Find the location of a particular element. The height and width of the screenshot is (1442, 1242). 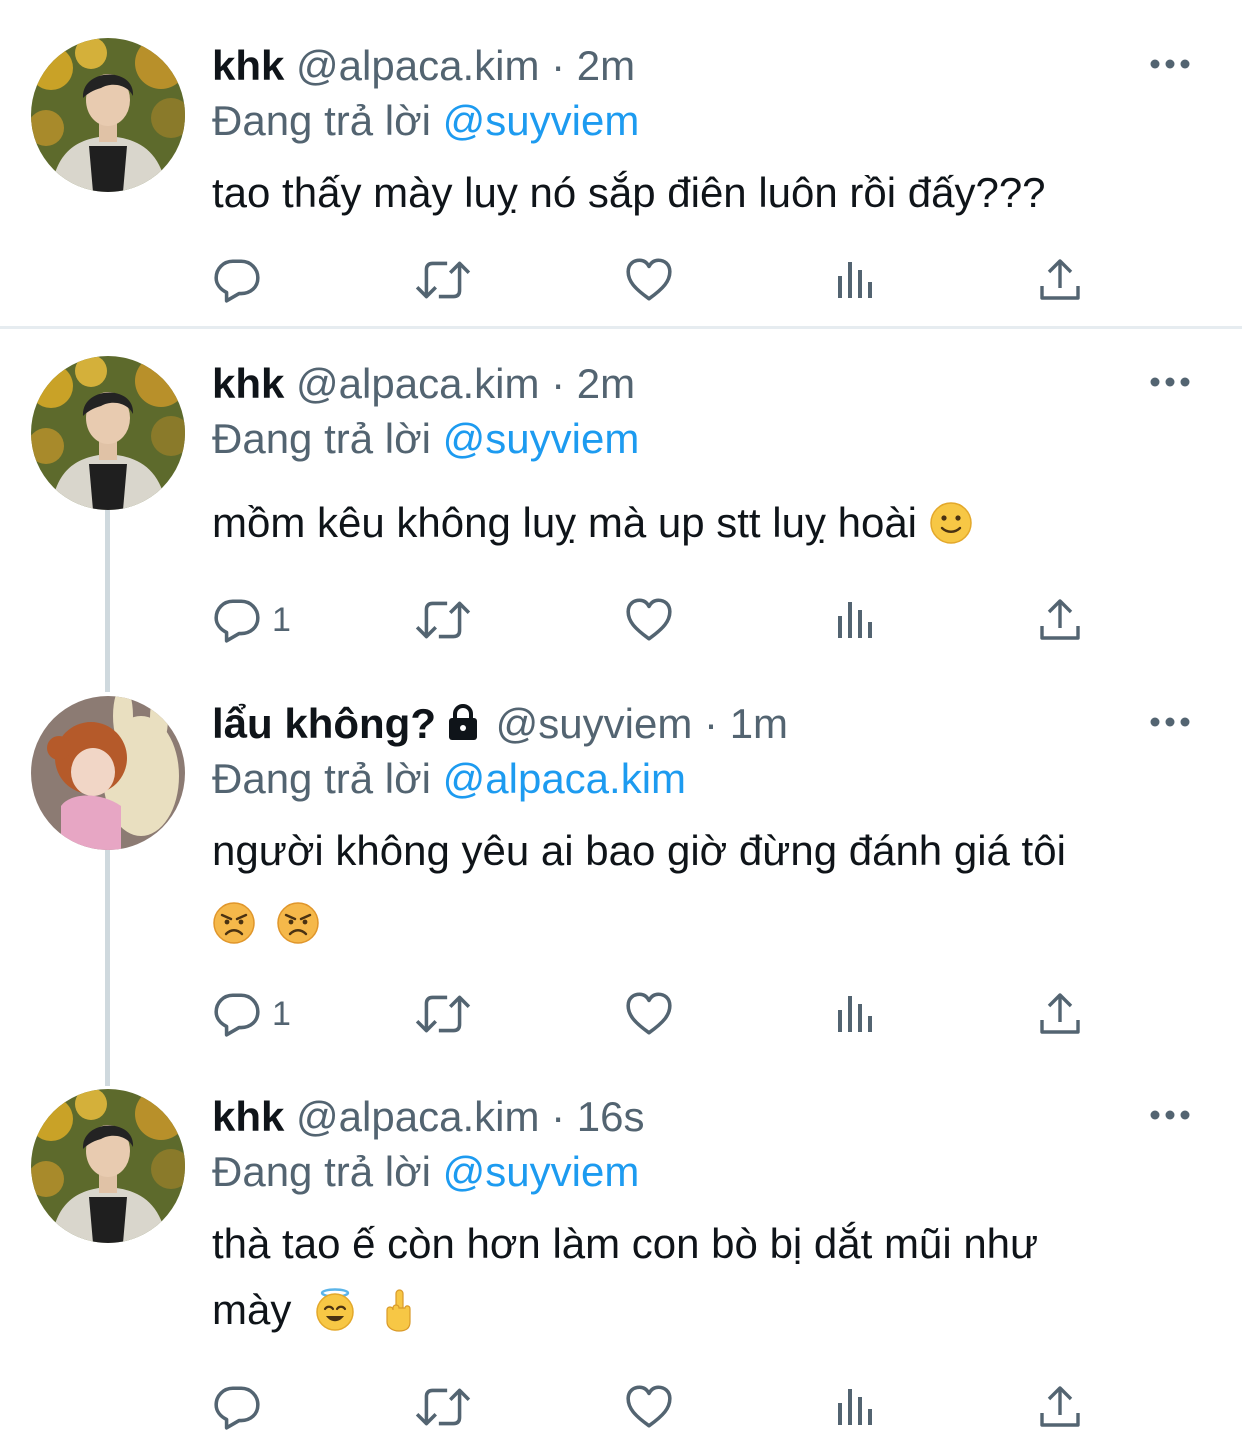

slightly-smiling-face-emoji is located at coordinates (951, 523).